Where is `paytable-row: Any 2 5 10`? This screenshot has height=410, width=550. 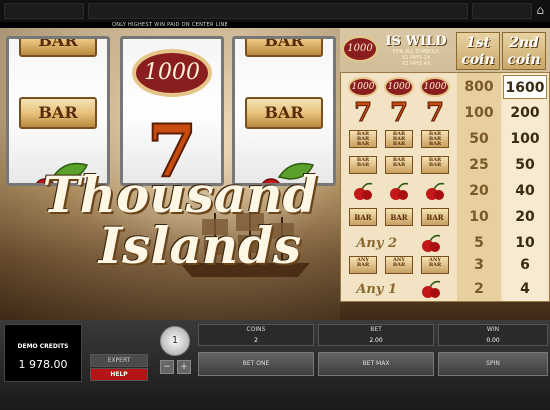 paytable-row: Any 2 5 10 is located at coordinates (445, 243).